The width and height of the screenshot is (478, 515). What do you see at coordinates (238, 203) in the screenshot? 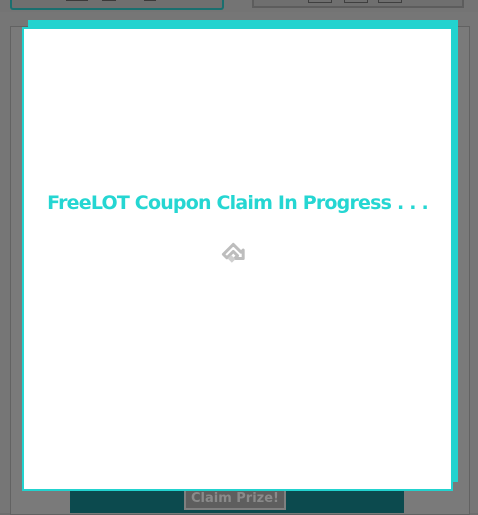
I see `claim-progress-message: FreeLOT Coupon Claim In Progress . . .` at bounding box center [238, 203].